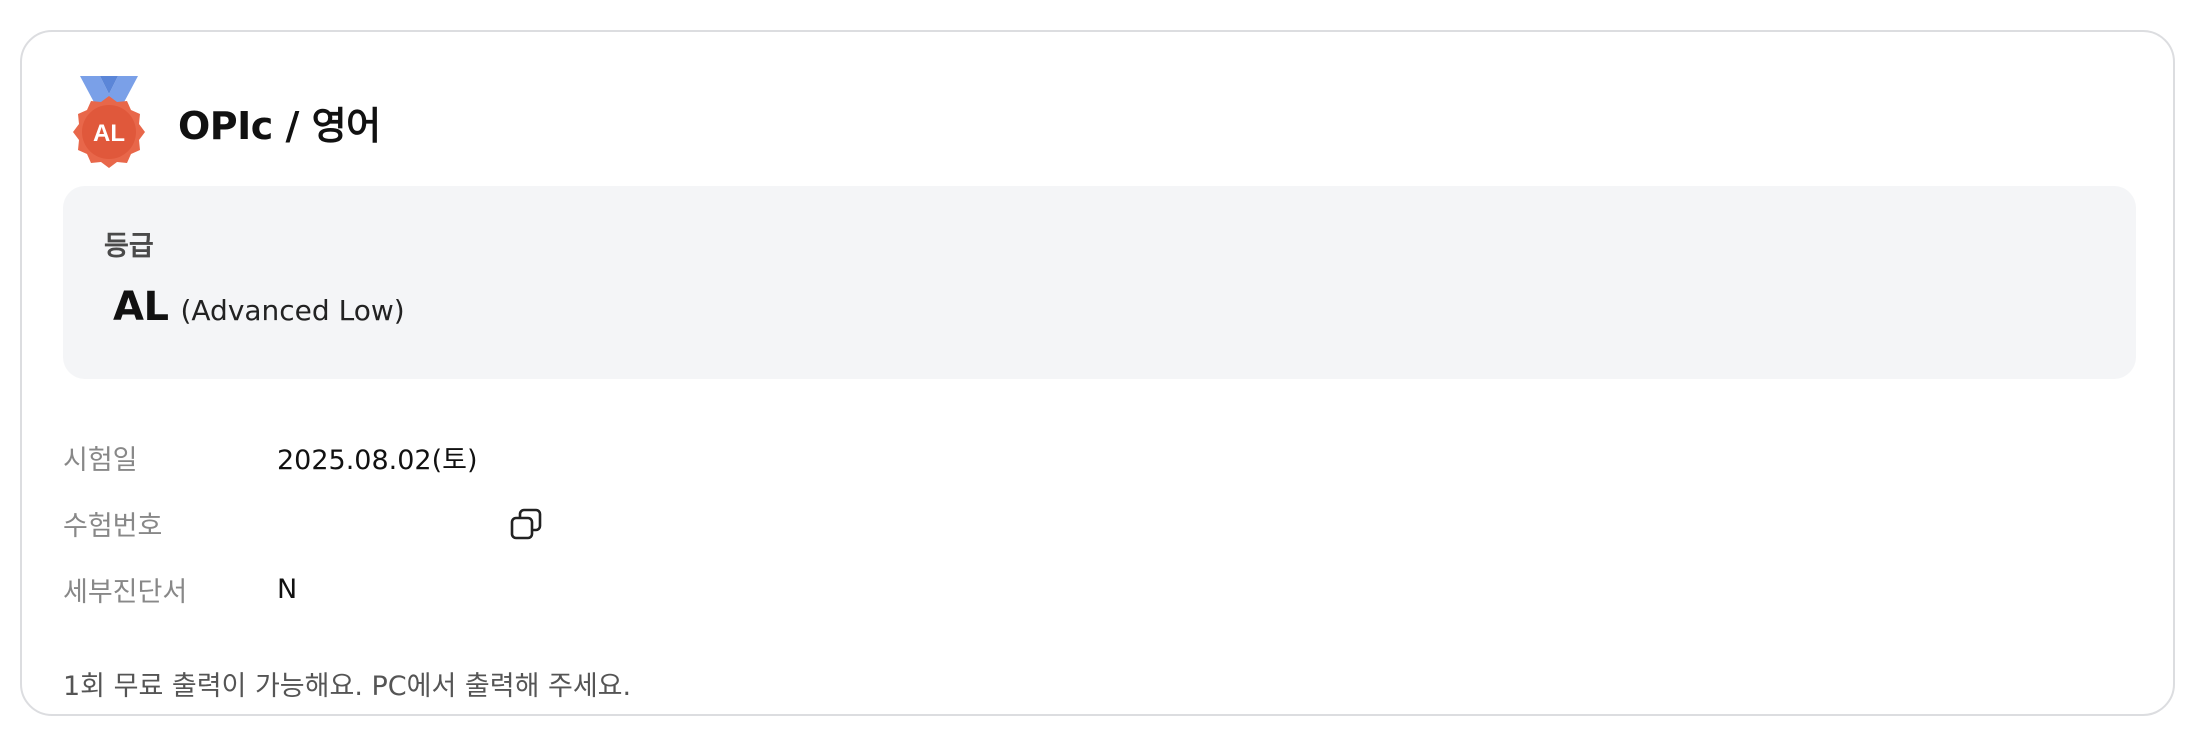  What do you see at coordinates (129, 246) in the screenshot?
I see `grade-label: 등급` at bounding box center [129, 246].